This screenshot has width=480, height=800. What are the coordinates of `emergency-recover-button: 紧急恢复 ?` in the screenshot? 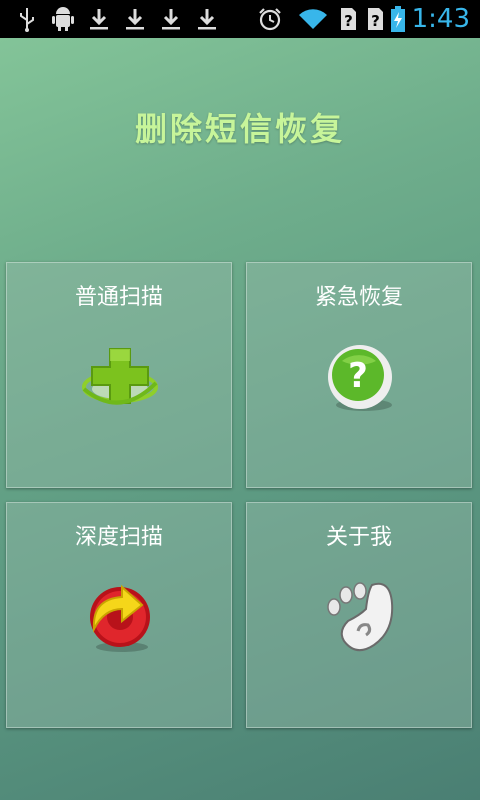 It's located at (359, 375).